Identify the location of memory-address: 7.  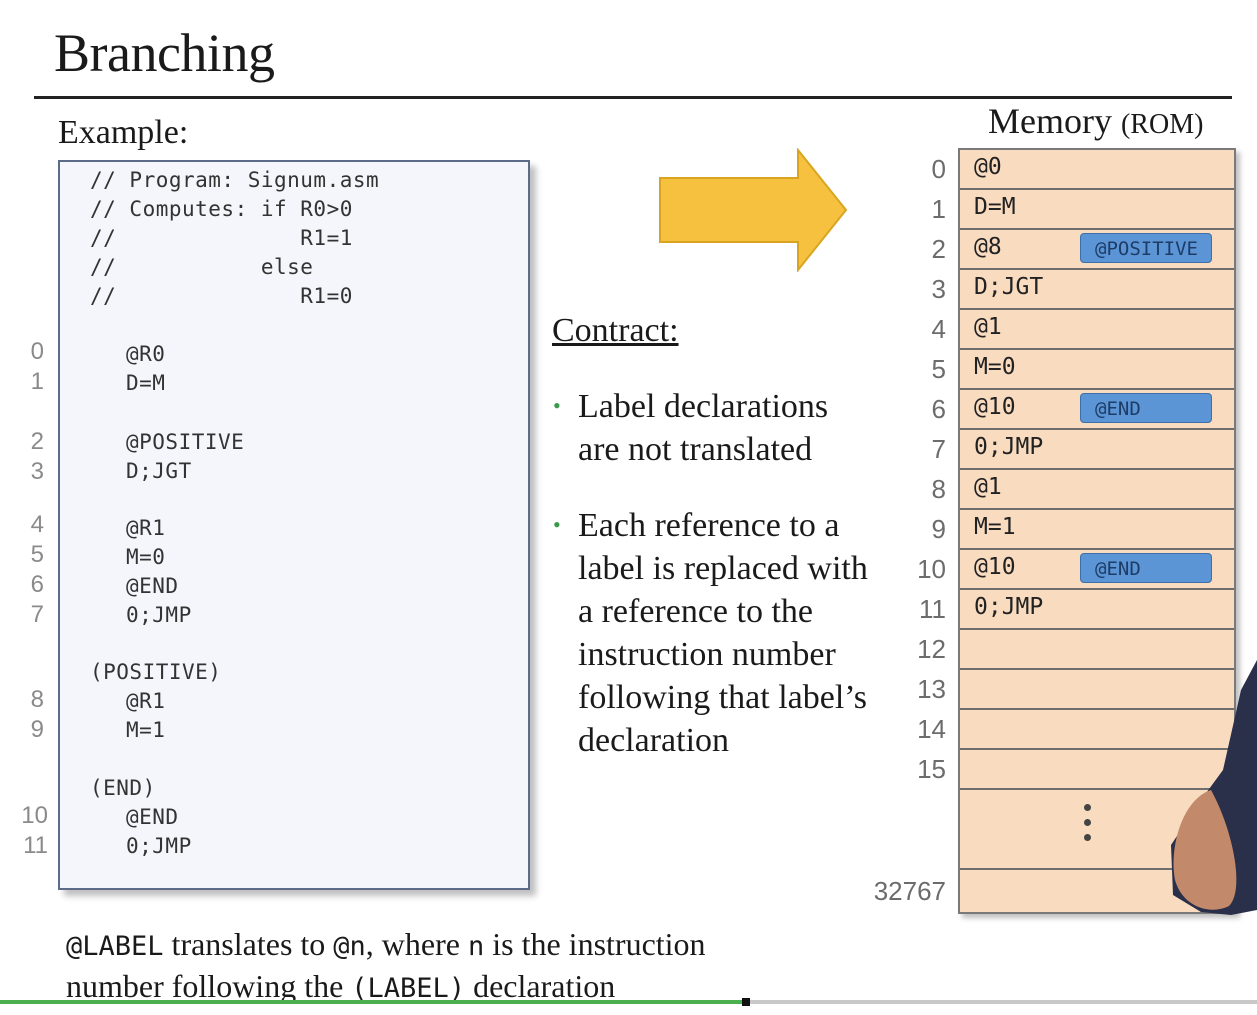
(938, 449).